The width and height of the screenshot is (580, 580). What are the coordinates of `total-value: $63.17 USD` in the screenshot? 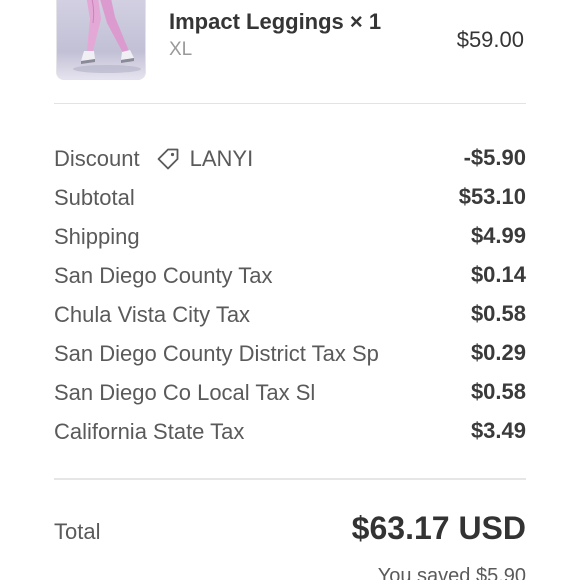 It's located at (438, 528).